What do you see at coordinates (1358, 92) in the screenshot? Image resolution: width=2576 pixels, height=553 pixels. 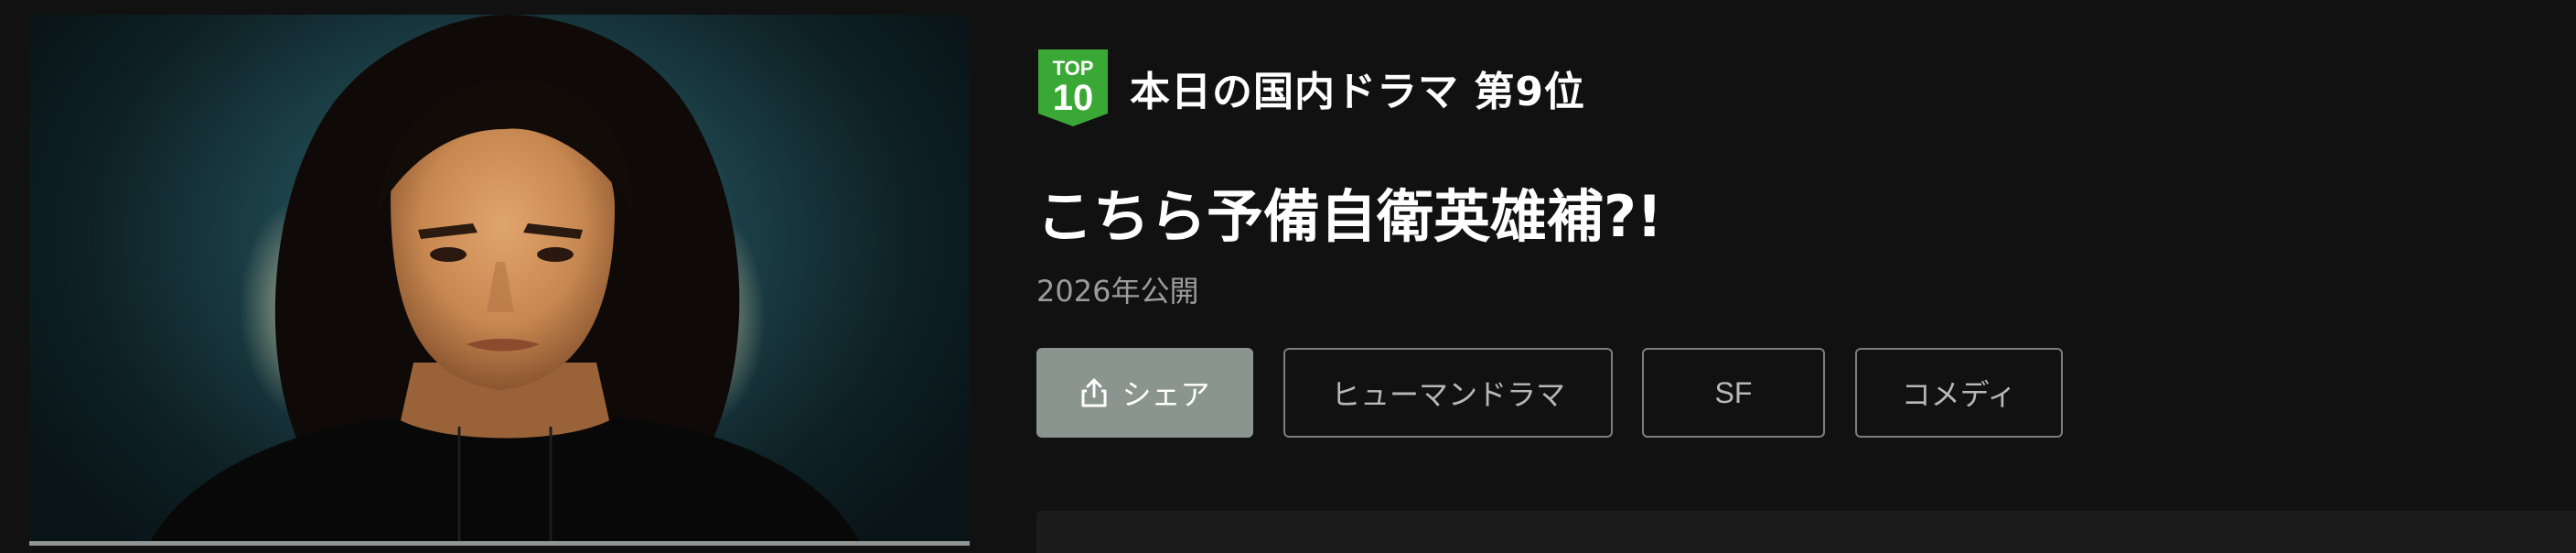 I see `ranking-text: 本日の国内ドラマ 第9位` at bounding box center [1358, 92].